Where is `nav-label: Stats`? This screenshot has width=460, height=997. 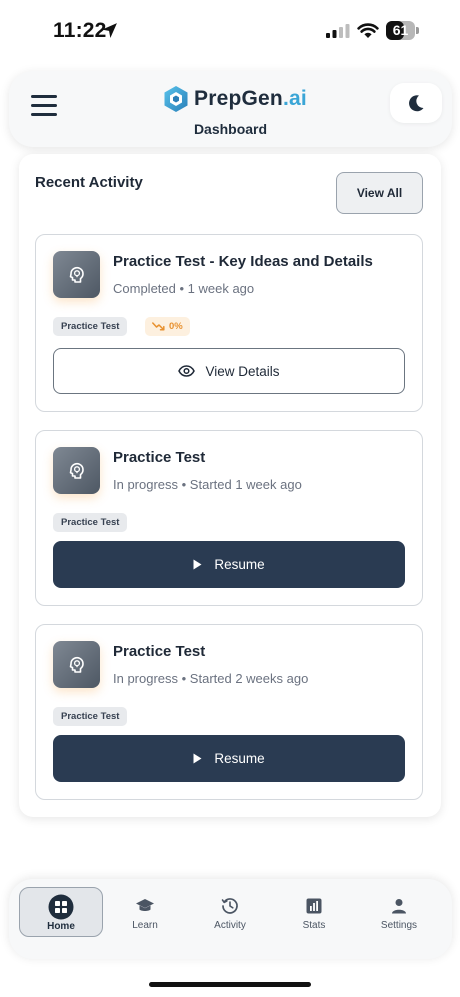
nav-label: Stats is located at coordinates (314, 925).